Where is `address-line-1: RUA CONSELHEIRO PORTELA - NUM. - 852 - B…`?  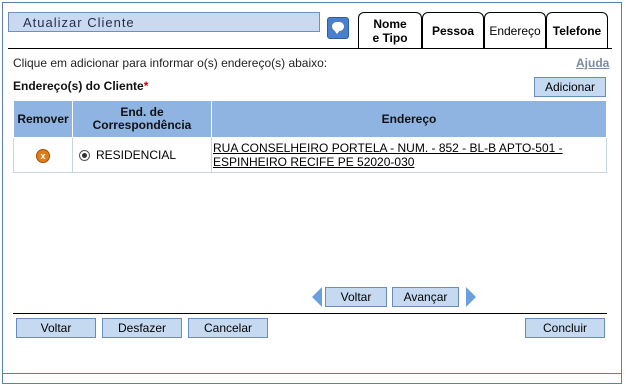
address-line-1: RUA CONSELHEIRO PORTELA - NUM. - 852 - B… is located at coordinates (388, 148).